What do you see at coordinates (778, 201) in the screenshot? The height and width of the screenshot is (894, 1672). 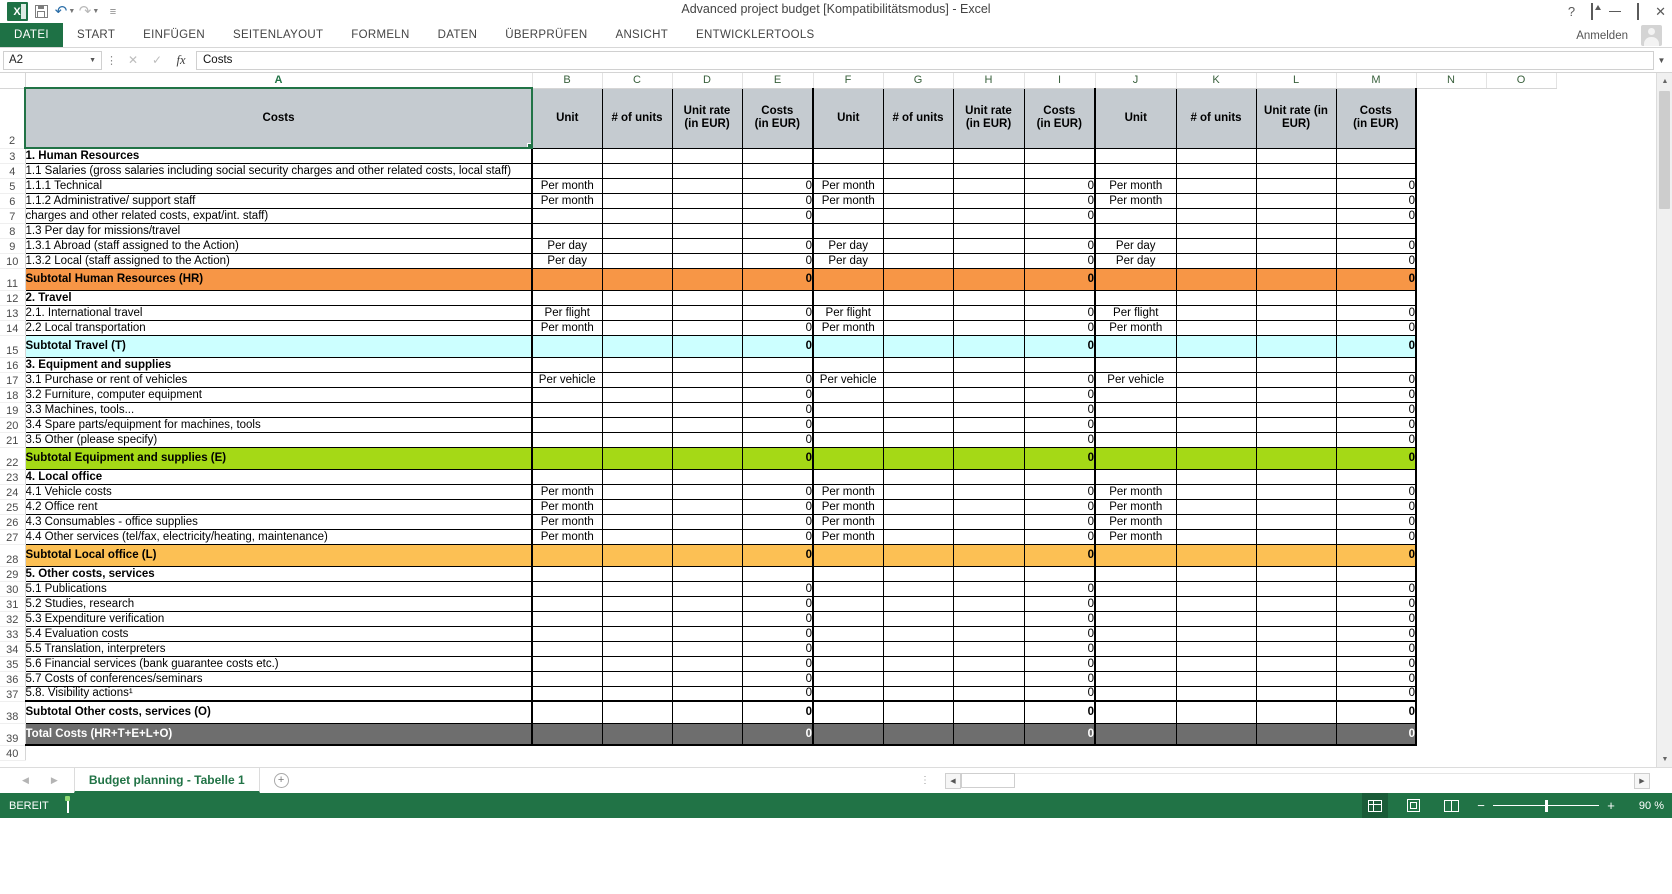 I see `cell-E6: 0` at bounding box center [778, 201].